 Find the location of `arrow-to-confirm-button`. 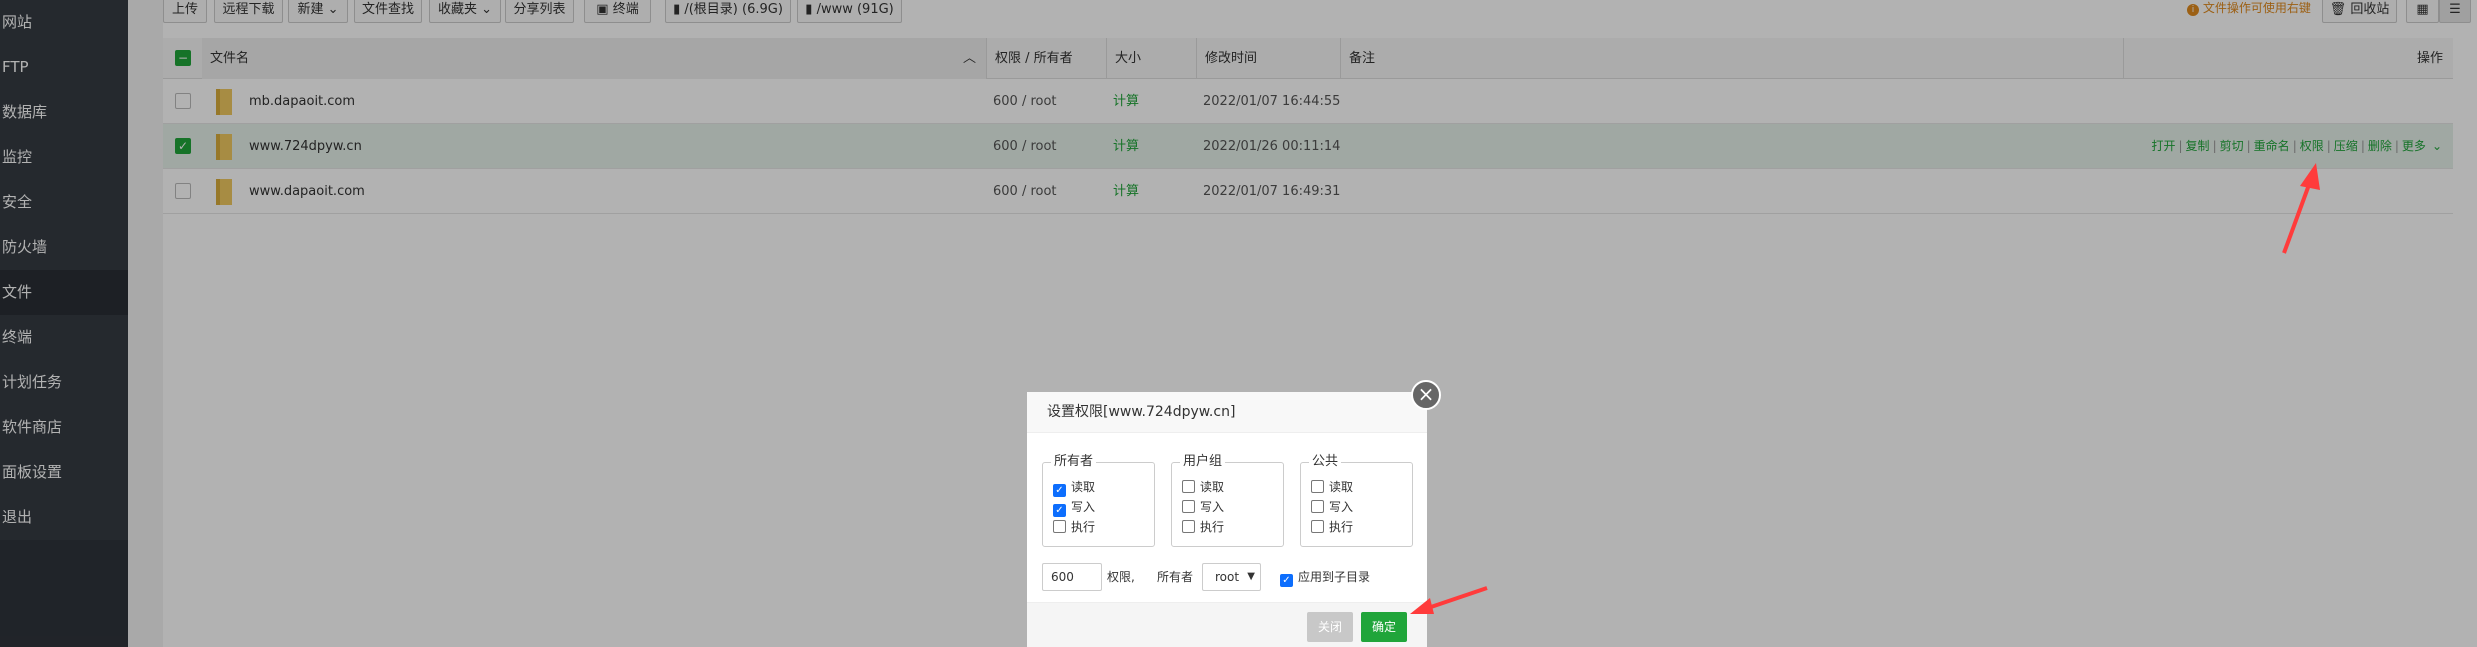

arrow-to-confirm-button is located at coordinates (1449, 600).